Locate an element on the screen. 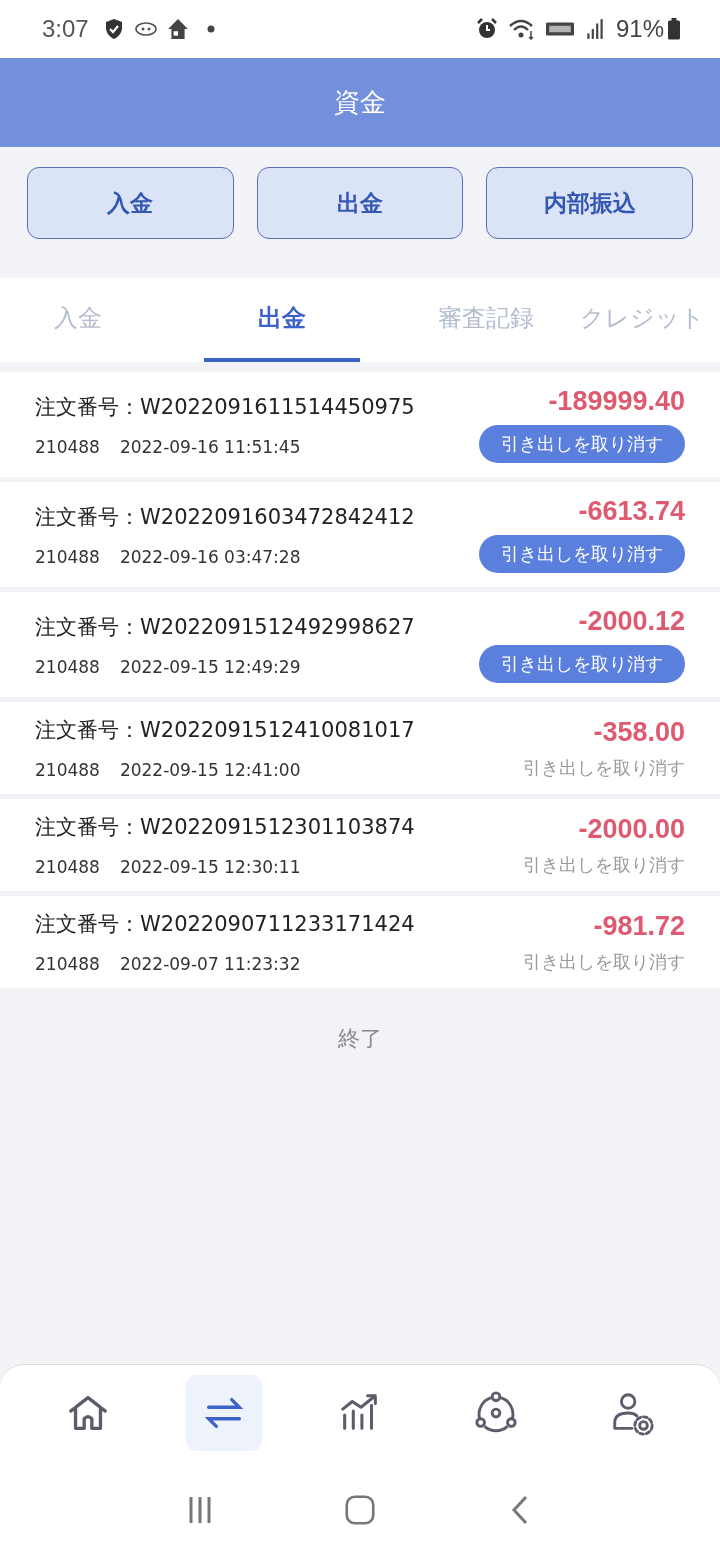 Image resolution: width=720 pixels, height=1560 pixels. order-time: 2022-09-15 12:41:00 is located at coordinates (210, 770).